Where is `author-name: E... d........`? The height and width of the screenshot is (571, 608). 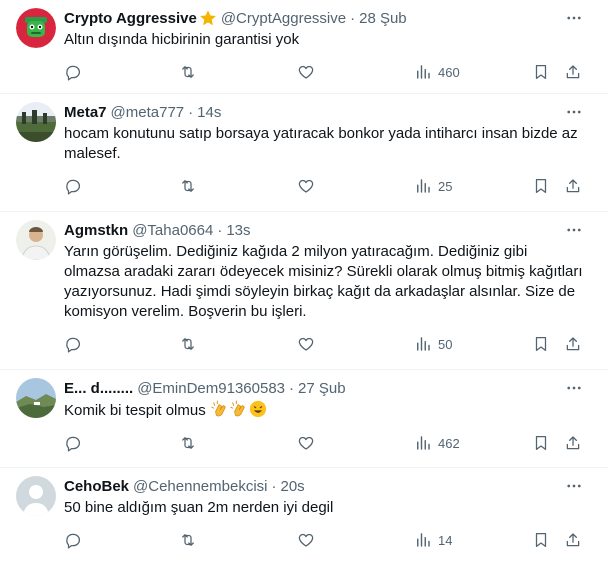
author-name: E... d........ is located at coordinates (98, 388).